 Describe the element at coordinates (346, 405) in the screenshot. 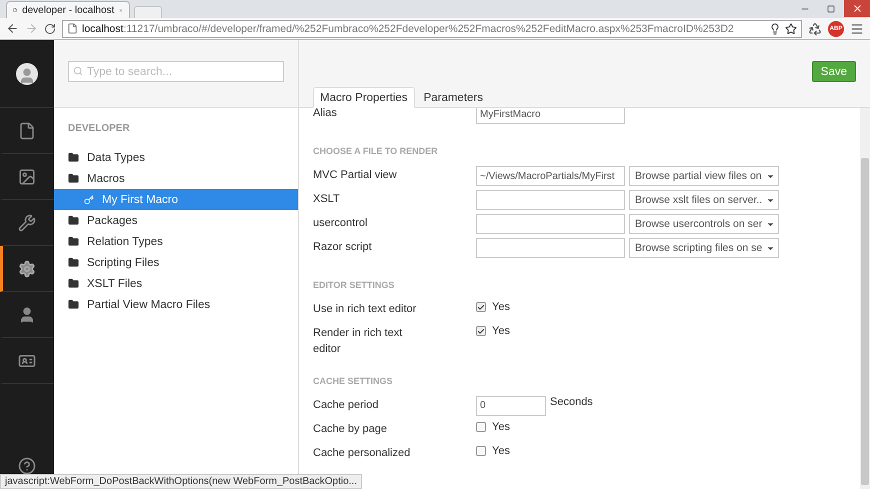

I see `field-label: Cache period` at that location.